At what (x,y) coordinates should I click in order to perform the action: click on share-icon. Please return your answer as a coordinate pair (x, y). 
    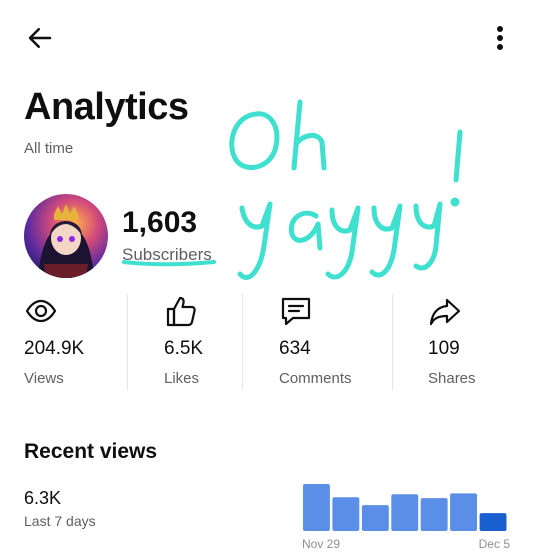
    Looking at the image, I should click on (445, 312).